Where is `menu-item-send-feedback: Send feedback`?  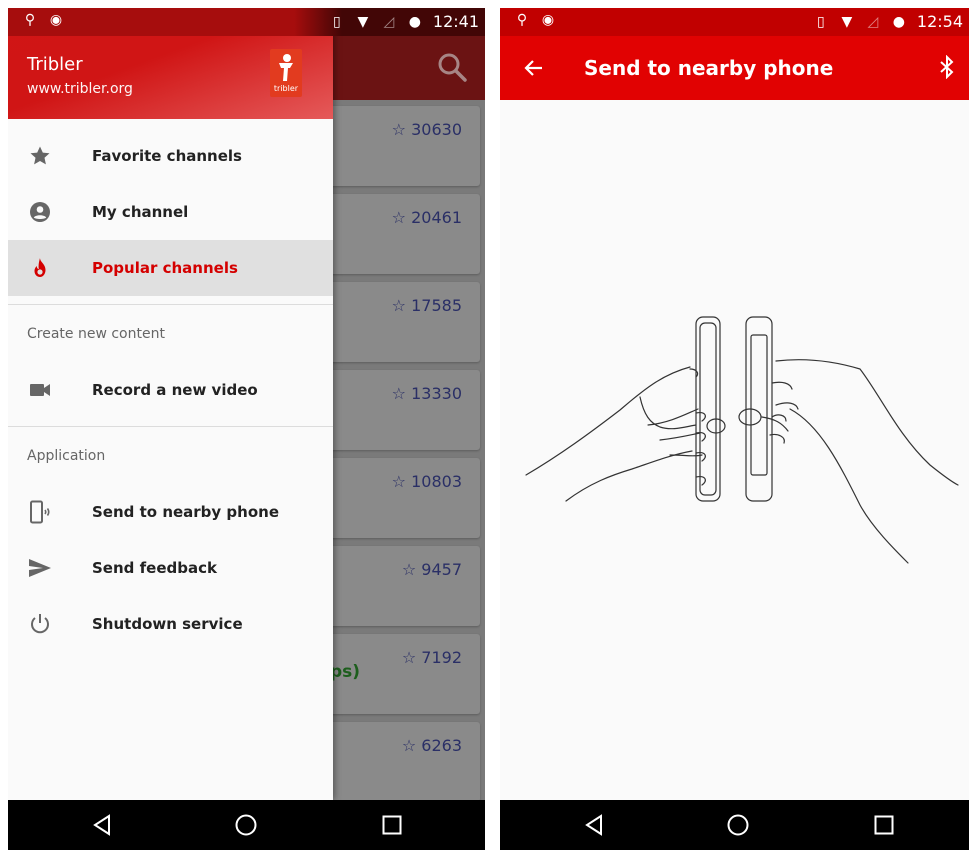
menu-item-send-feedback: Send feedback is located at coordinates (170, 568).